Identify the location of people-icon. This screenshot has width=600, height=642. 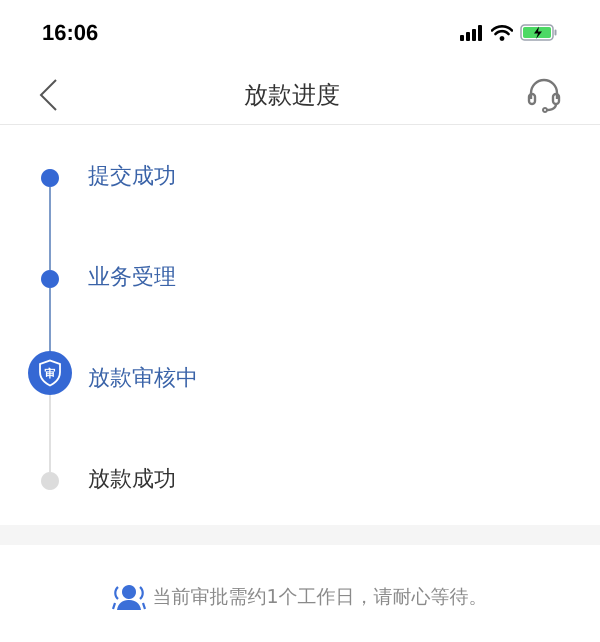
(129, 597).